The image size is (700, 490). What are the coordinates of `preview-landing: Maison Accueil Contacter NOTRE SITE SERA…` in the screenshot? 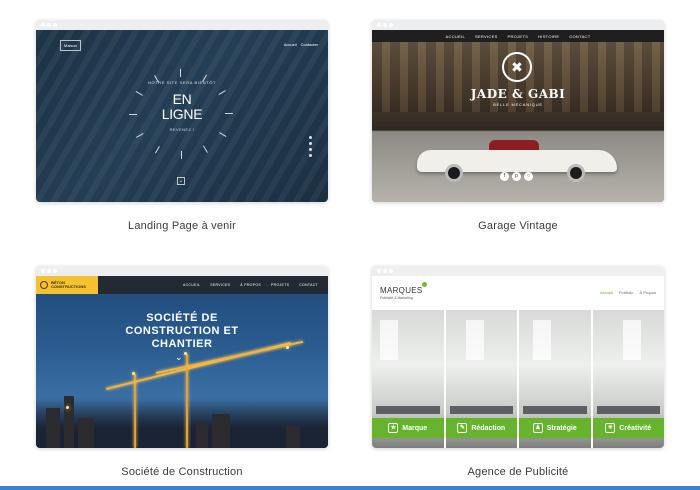 It's located at (182, 116).